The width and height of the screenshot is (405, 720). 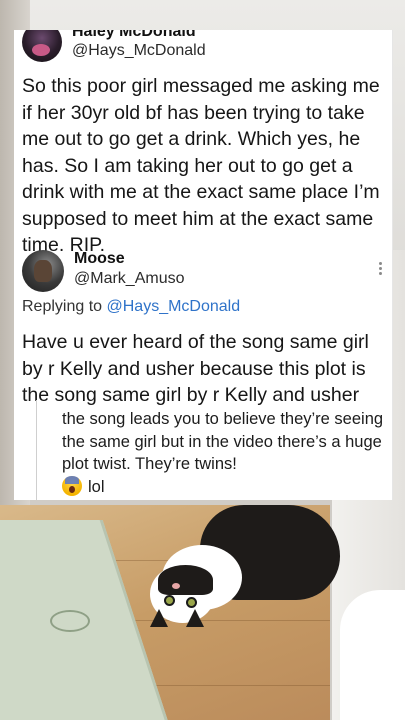 What do you see at coordinates (174, 306) in the screenshot?
I see `replying-to-handle-link: @Hays_McDonald` at bounding box center [174, 306].